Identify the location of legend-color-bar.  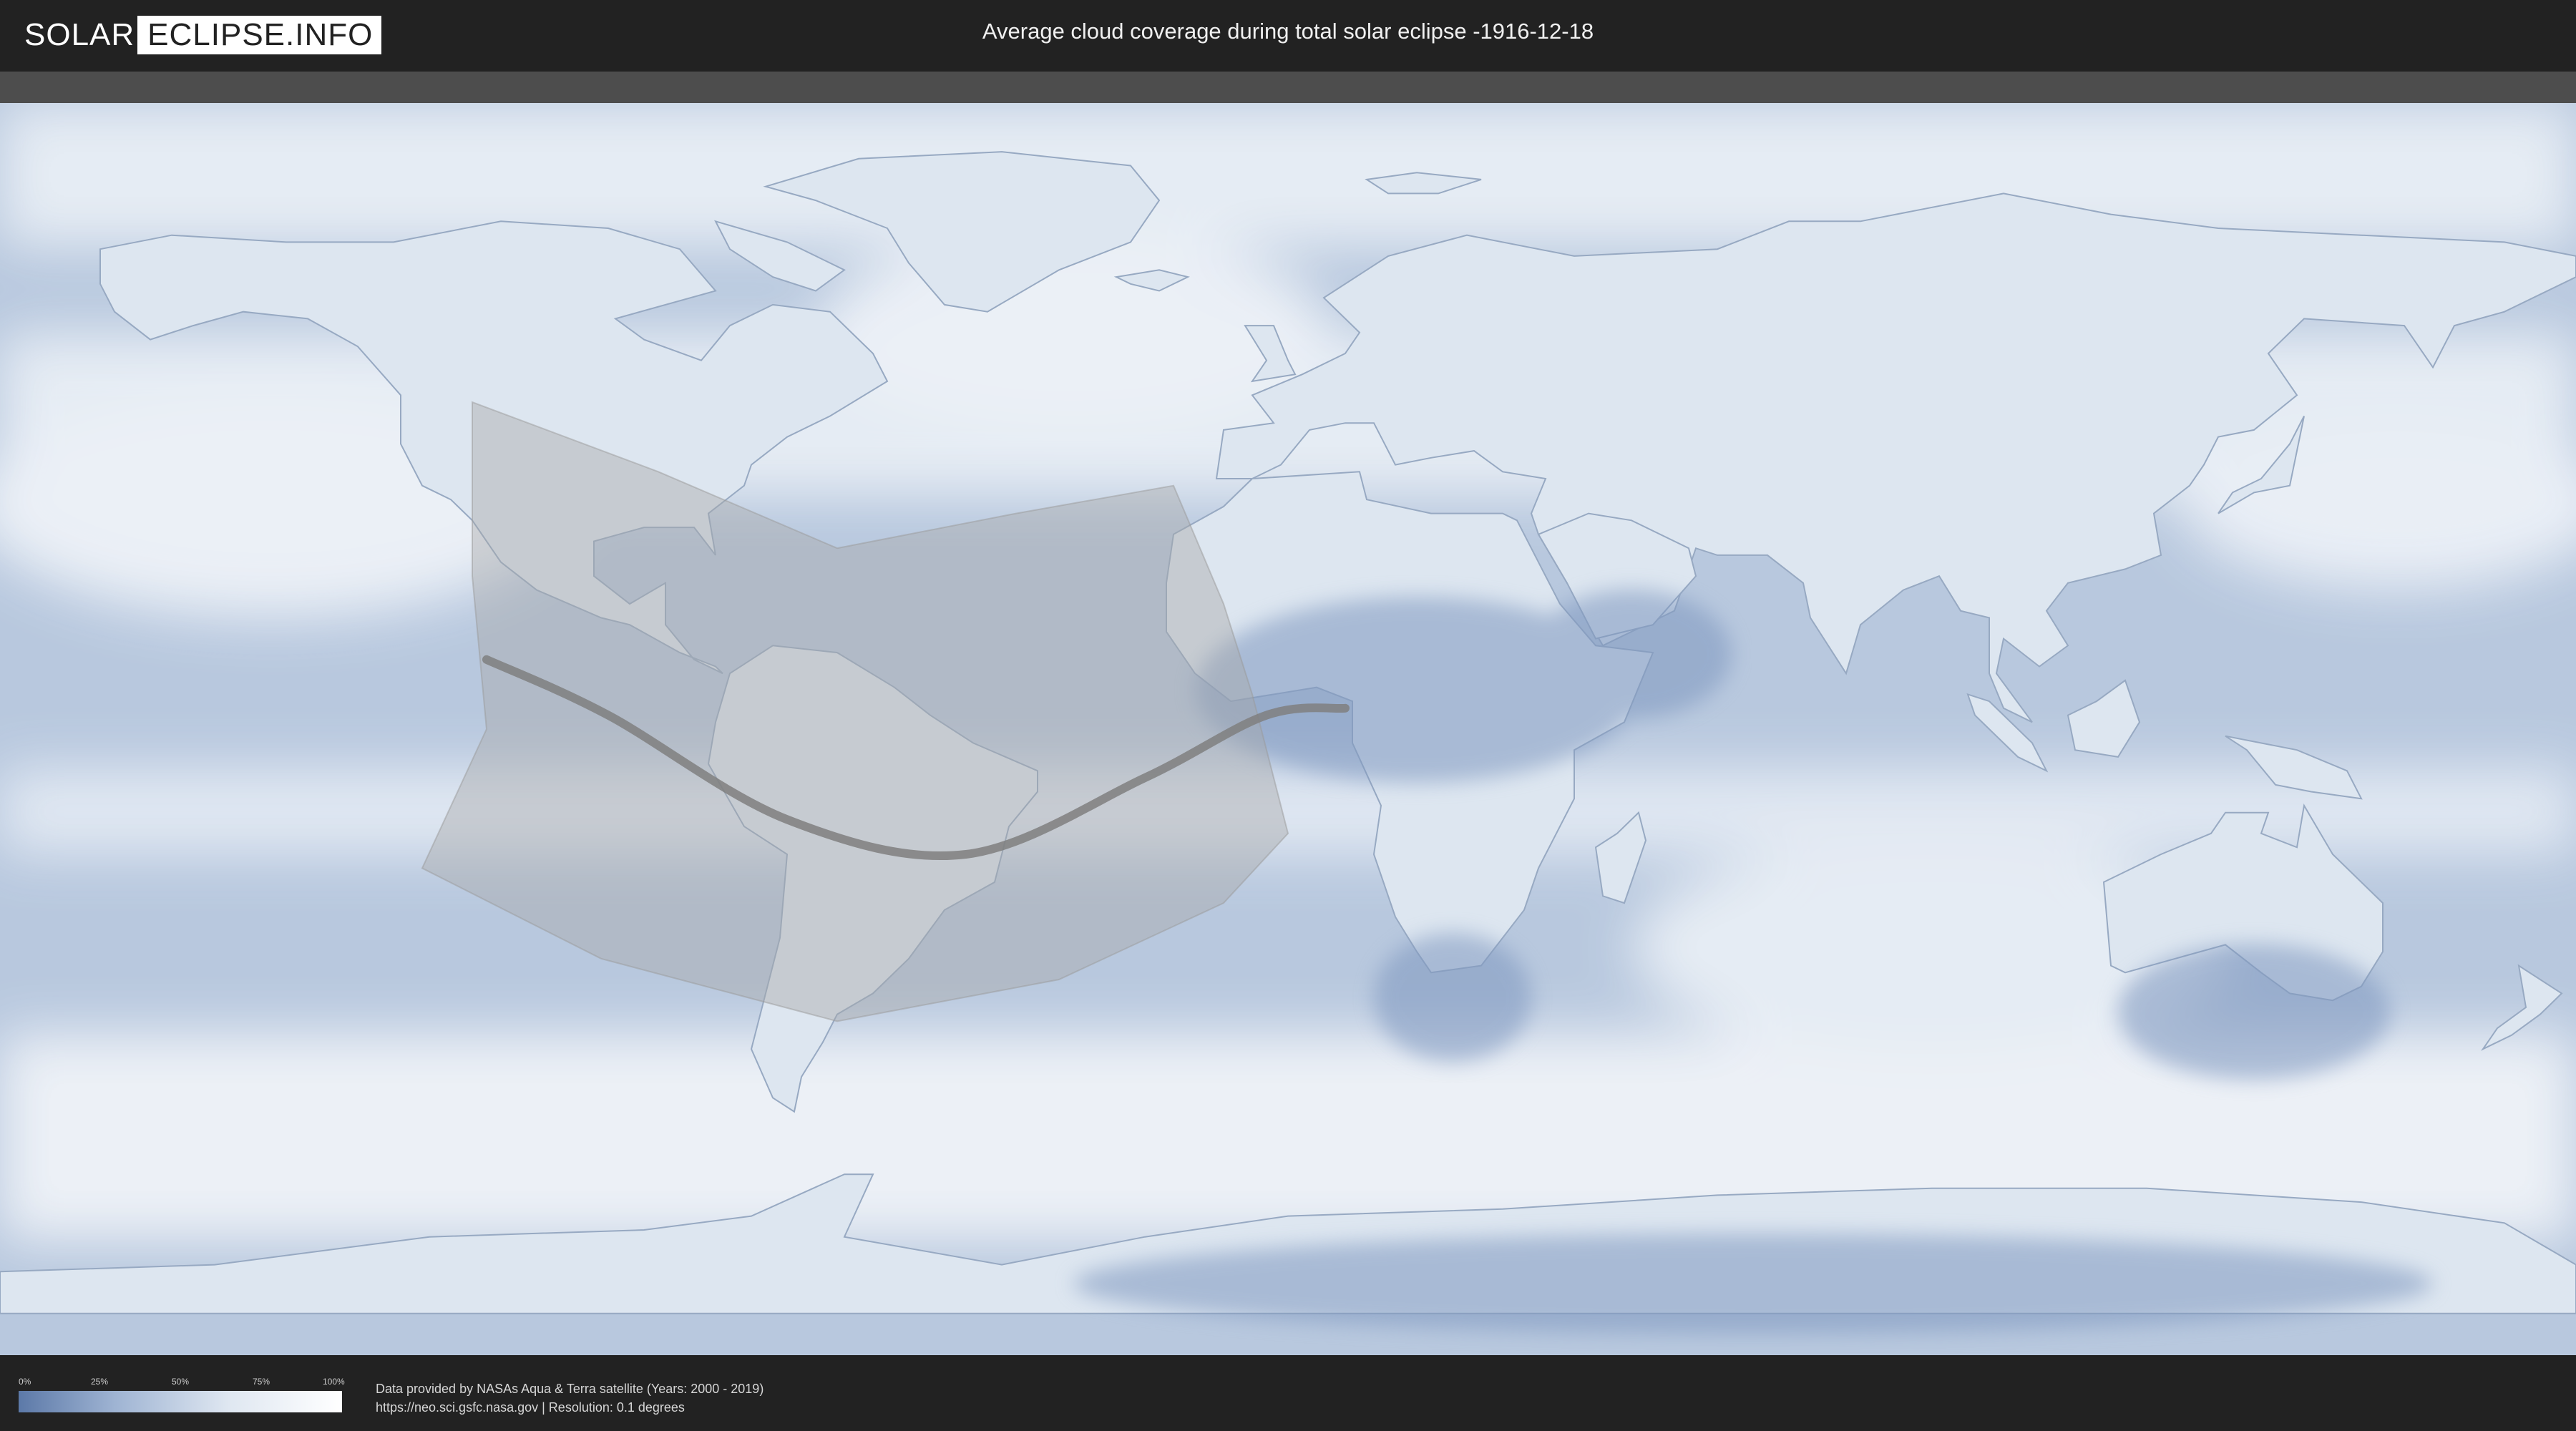
(180, 1402).